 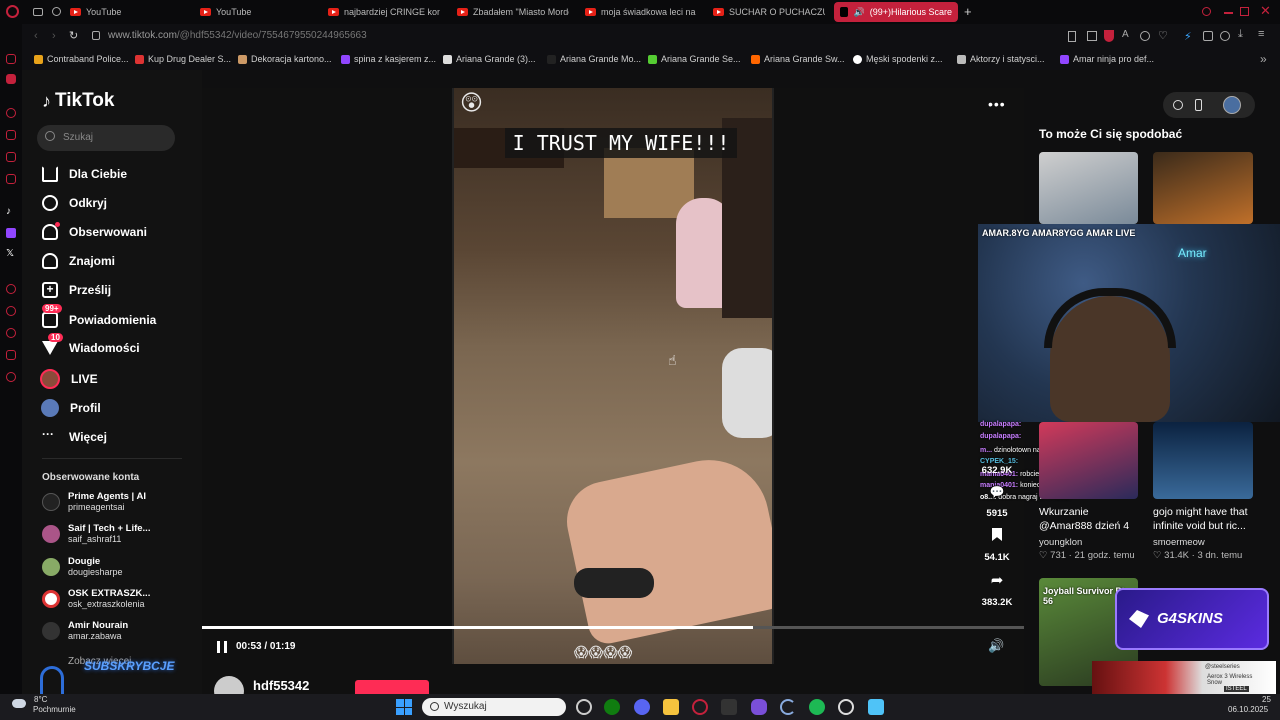 I want to click on home-icon, so click(x=11, y=59).